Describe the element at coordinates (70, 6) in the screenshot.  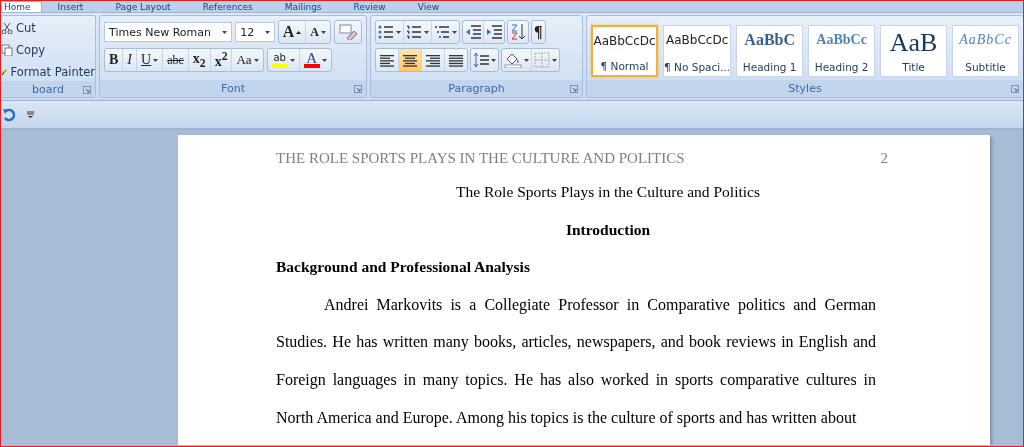
I see `ribbon-tab: Insert` at that location.